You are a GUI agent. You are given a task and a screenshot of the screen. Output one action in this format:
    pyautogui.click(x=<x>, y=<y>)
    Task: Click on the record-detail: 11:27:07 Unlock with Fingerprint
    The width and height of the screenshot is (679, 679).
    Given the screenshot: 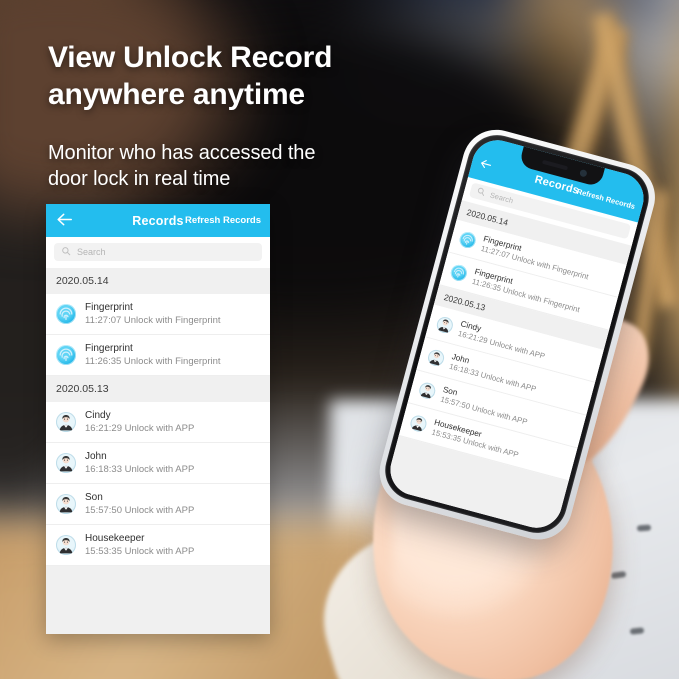 What is the action you would take?
    pyautogui.click(x=153, y=320)
    